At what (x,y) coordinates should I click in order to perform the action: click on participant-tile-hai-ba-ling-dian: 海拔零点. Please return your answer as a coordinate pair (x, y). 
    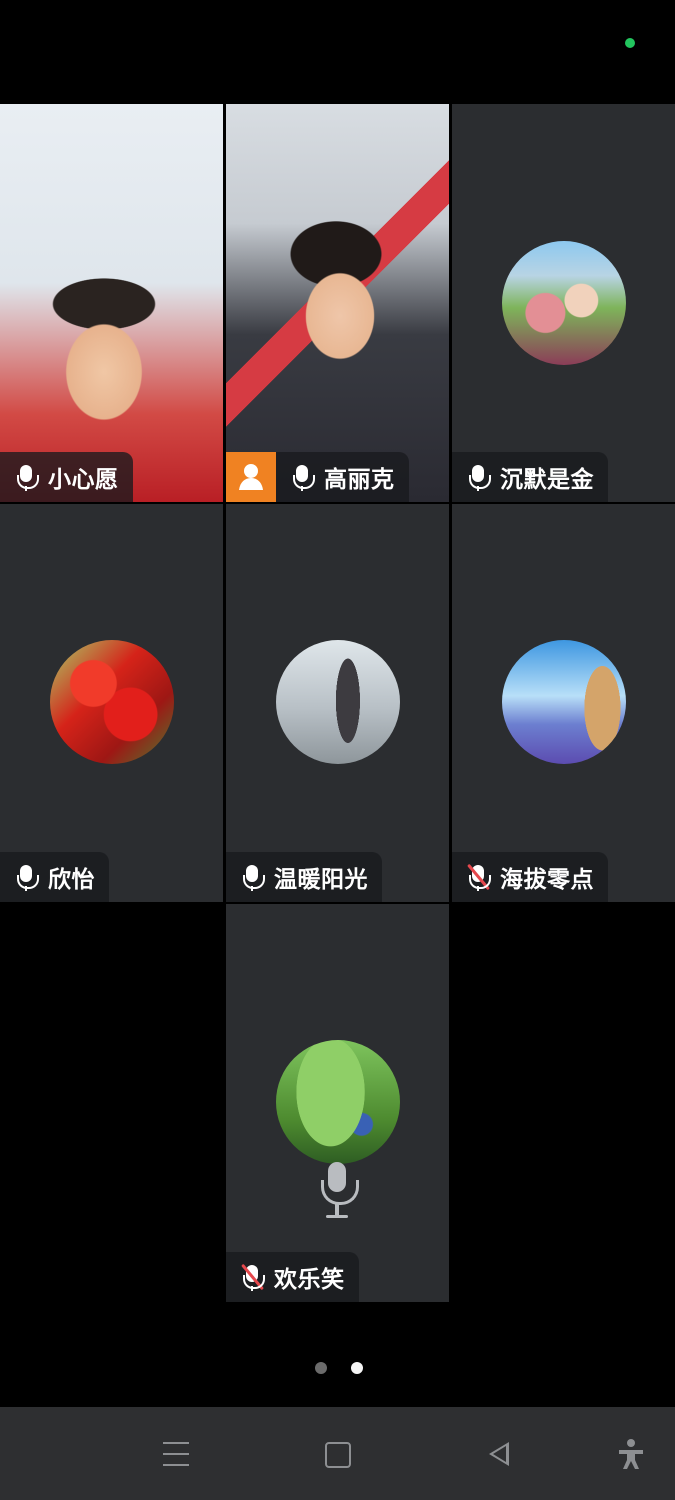
    Looking at the image, I should click on (563, 703).